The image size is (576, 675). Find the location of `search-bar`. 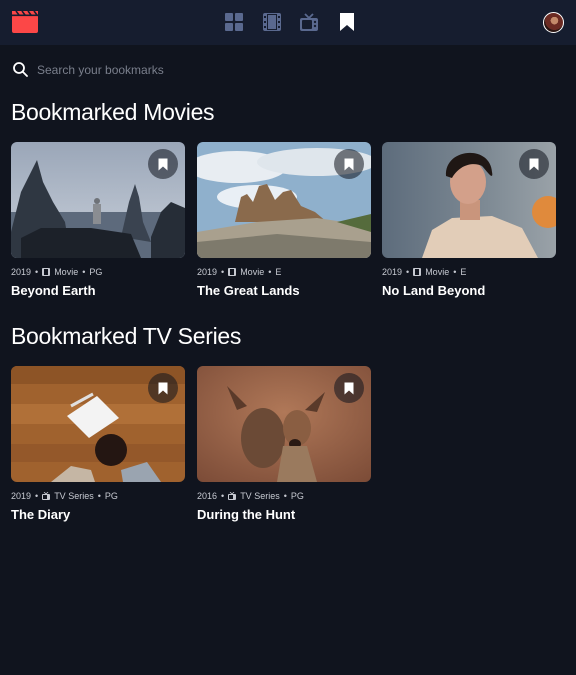

search-bar is located at coordinates (282, 70).